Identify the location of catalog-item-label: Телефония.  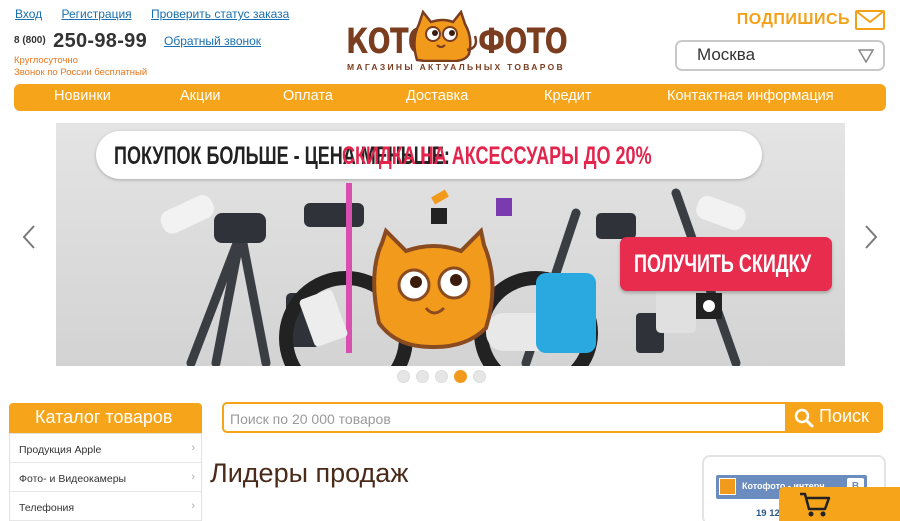
(47, 508).